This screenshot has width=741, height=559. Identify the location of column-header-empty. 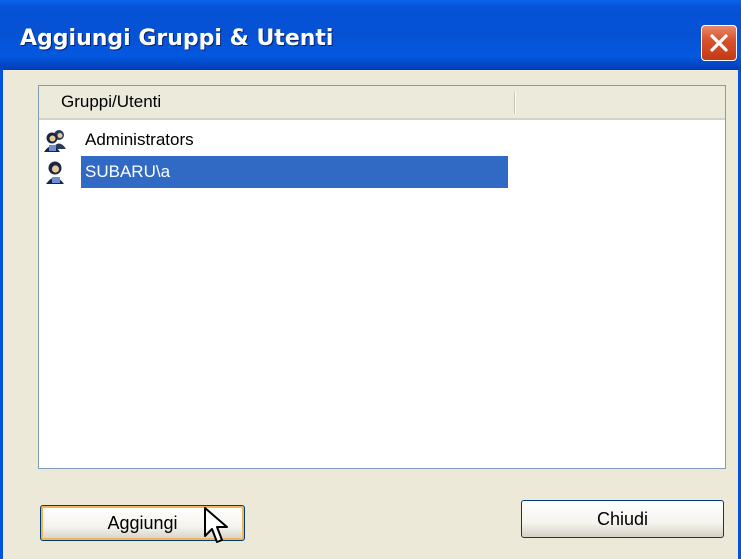
(619, 102).